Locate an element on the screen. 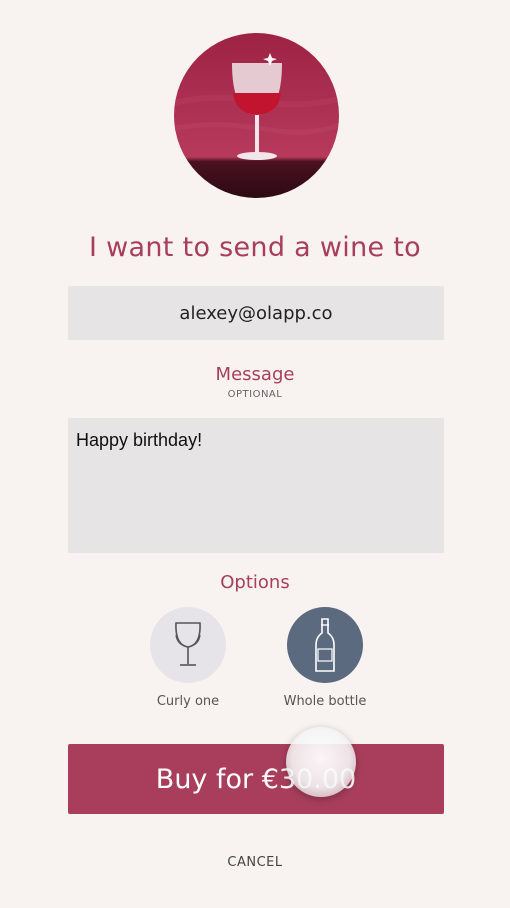 Image resolution: width=510 pixels, height=908 pixels. option-whole-bottle is located at coordinates (325, 645).